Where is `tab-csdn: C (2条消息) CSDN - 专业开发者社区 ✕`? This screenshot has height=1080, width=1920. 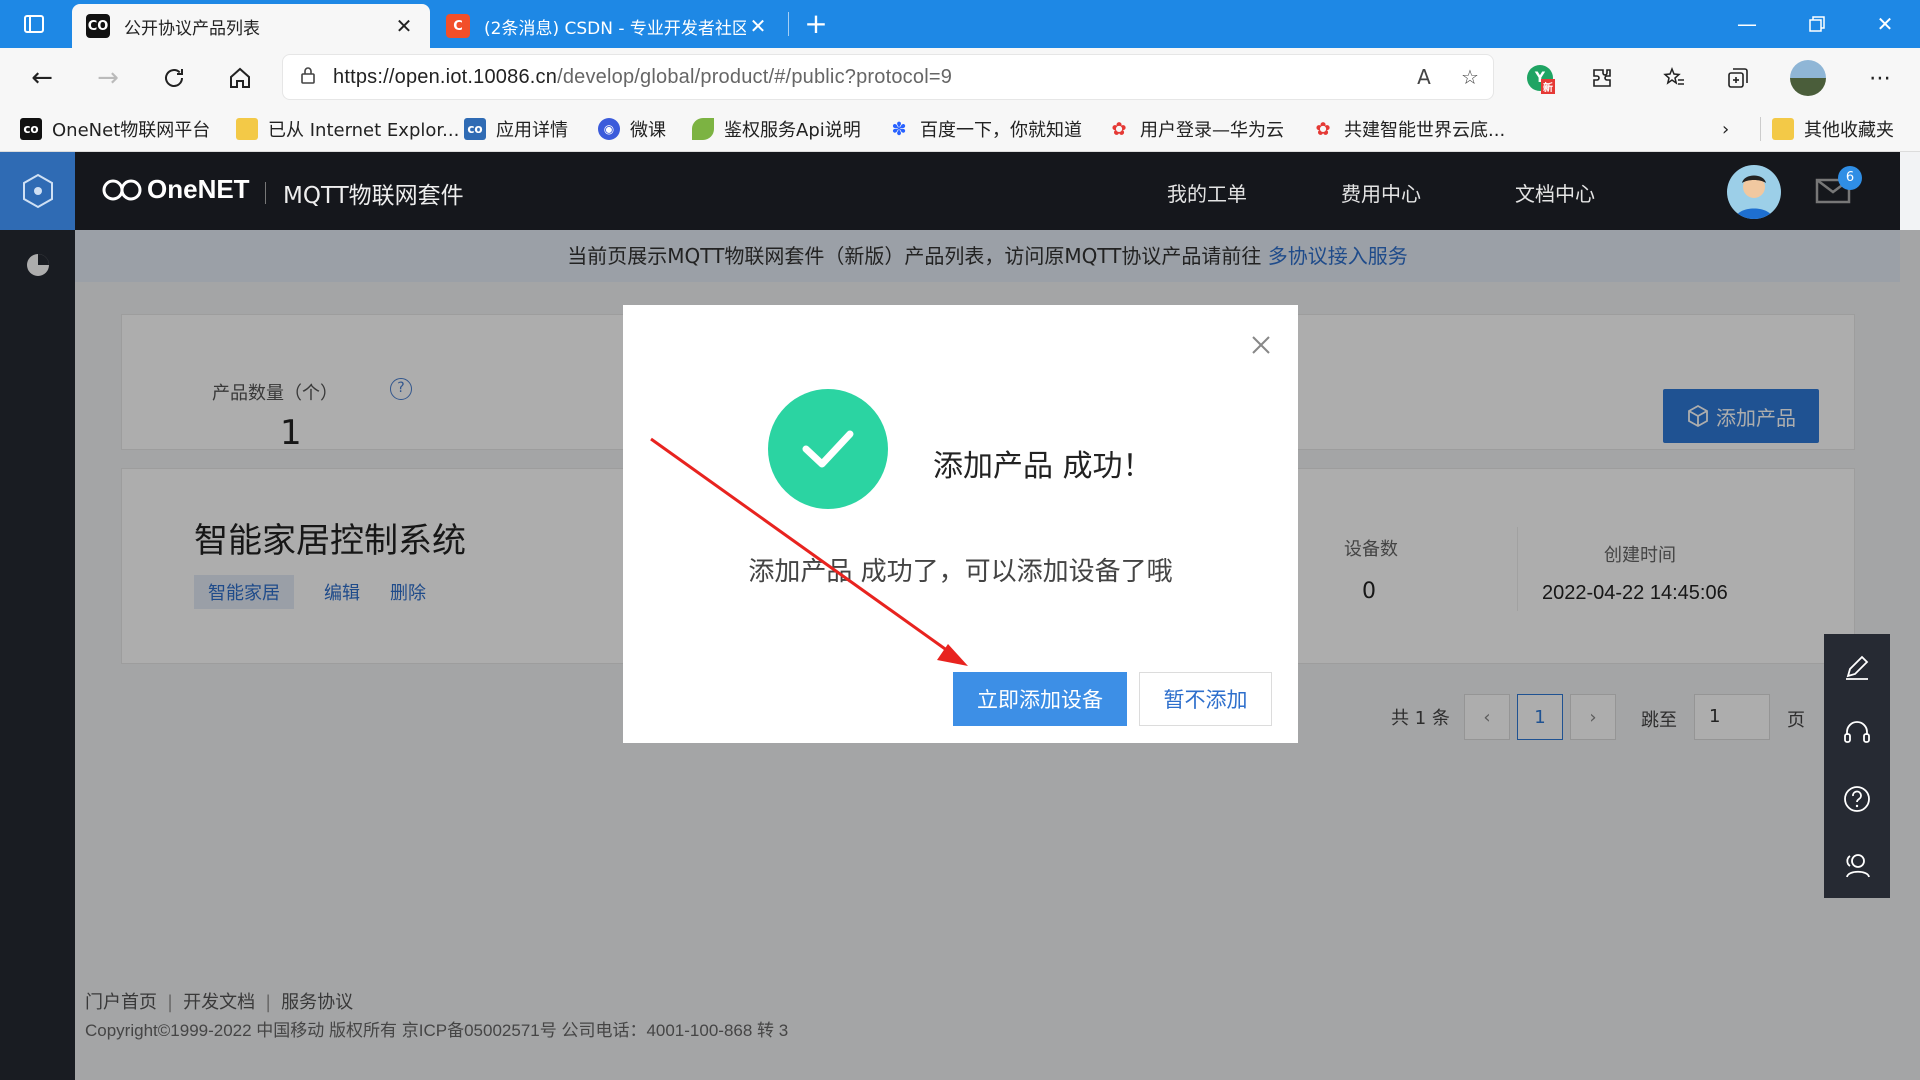 tab-csdn: C (2条消息) CSDN - 专业开发者社区 ✕ is located at coordinates (608, 26).